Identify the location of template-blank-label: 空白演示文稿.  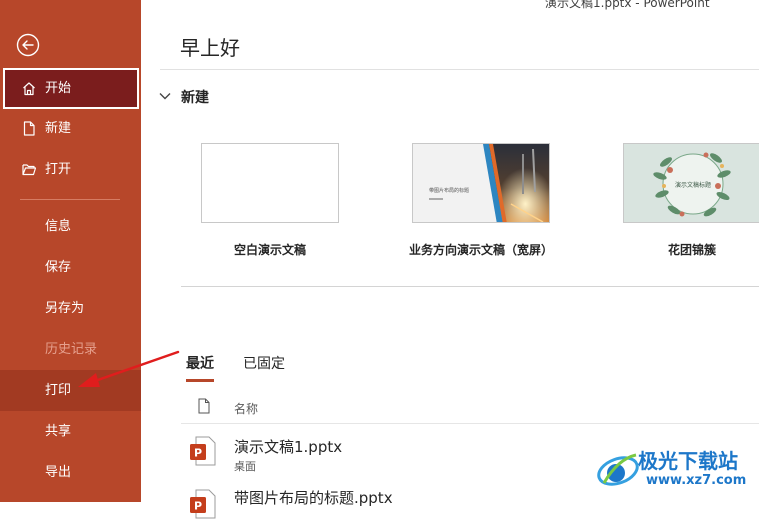
(270, 250).